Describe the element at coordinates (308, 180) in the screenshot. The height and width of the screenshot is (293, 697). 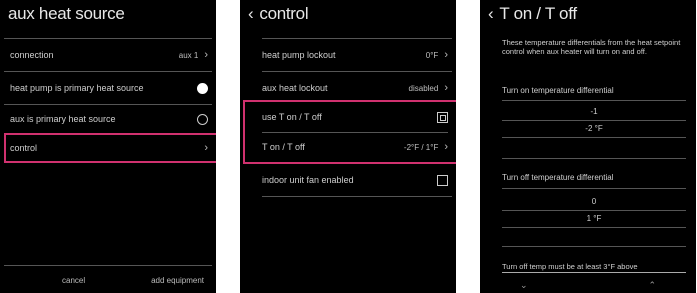
I see `indoor-label: indoor unit fan enabled` at that location.